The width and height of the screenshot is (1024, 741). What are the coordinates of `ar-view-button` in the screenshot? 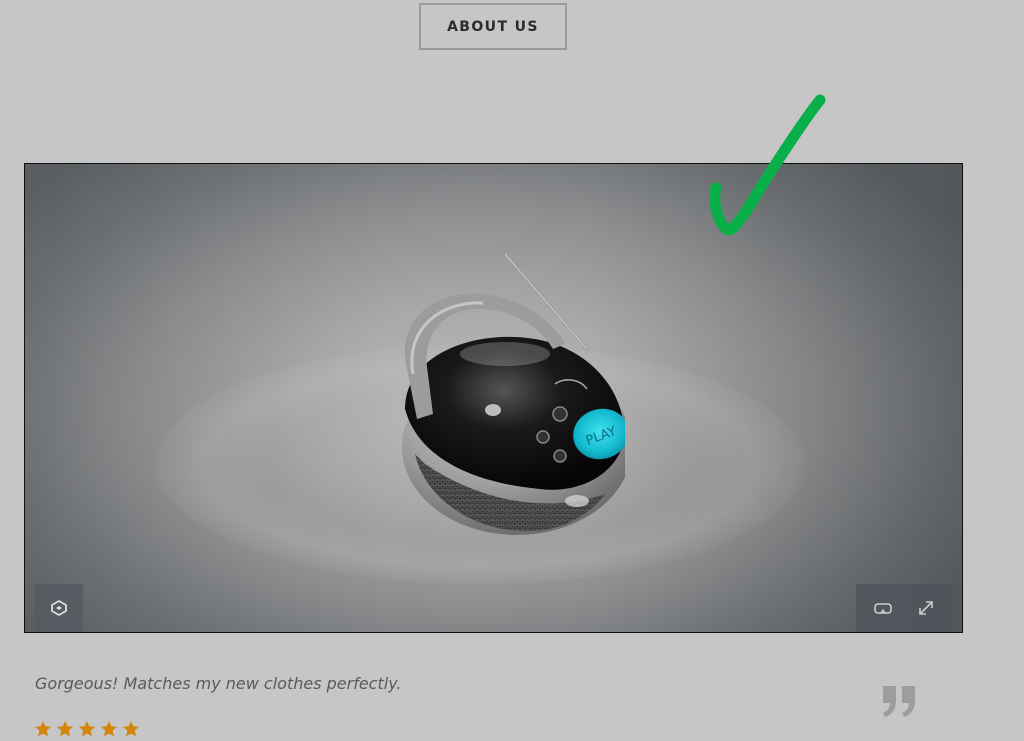 It's located at (59, 608).